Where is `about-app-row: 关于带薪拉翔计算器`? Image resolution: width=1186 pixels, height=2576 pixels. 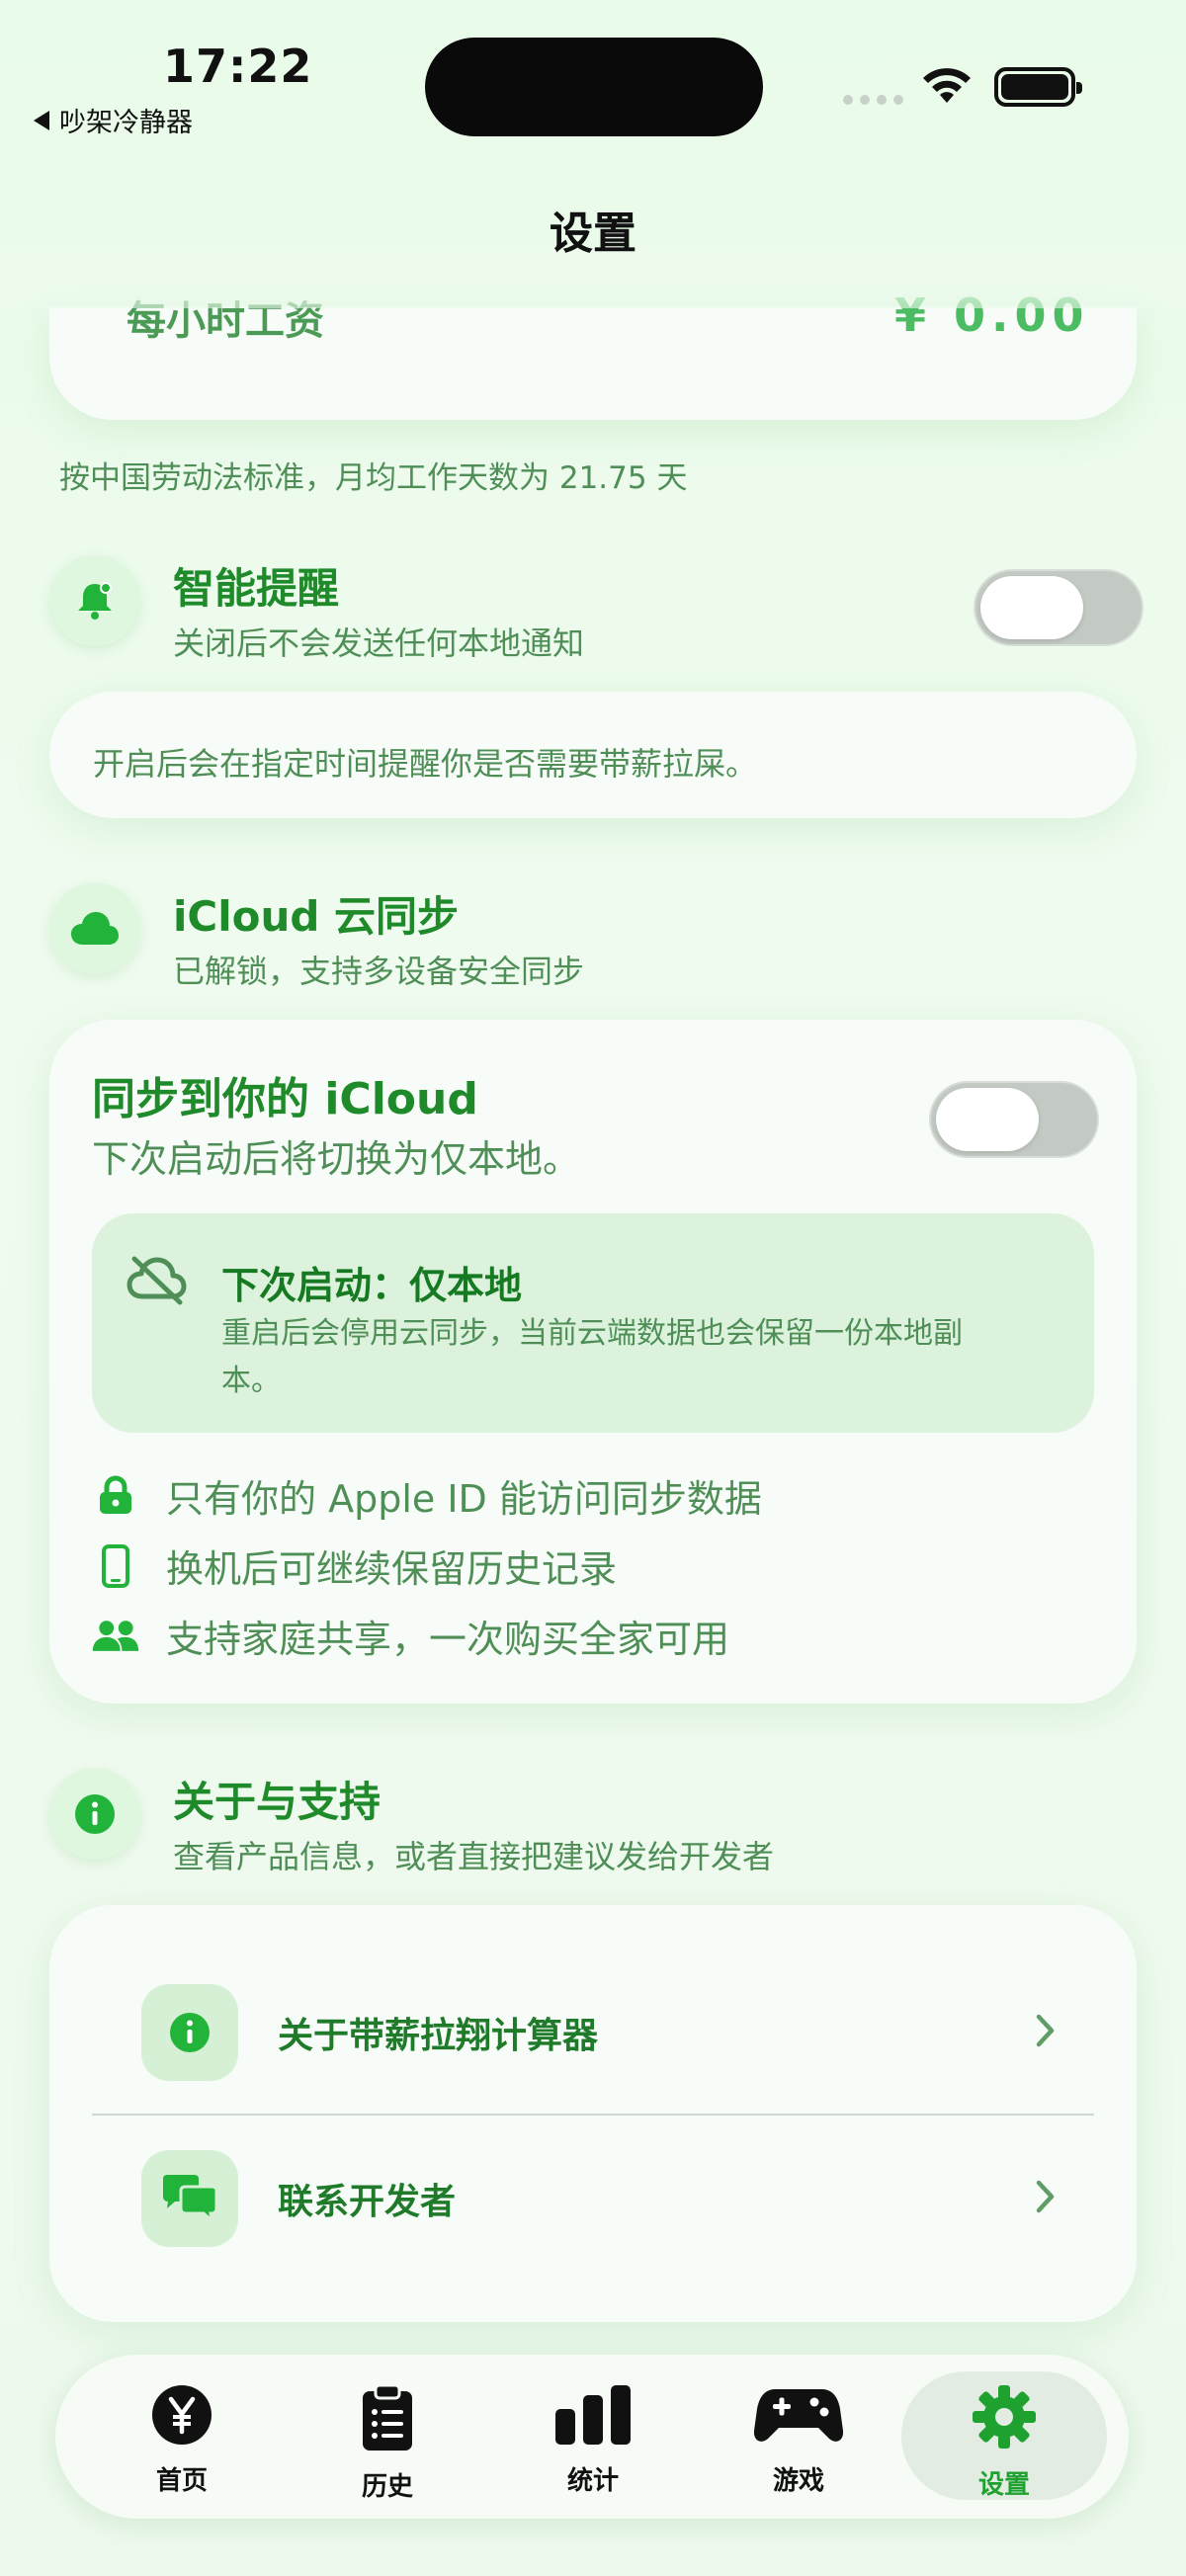 about-app-row: 关于带薪拉翔计算器 is located at coordinates (593, 2032).